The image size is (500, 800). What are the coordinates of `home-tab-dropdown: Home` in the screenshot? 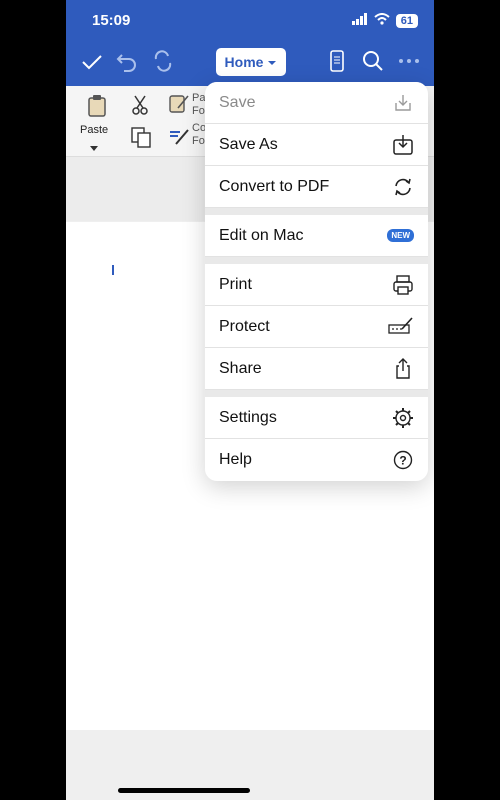 It's located at (251, 62).